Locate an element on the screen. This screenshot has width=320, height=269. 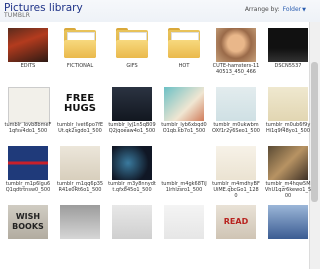
folder-item-hot: HOT is located at coordinates (184, 55).